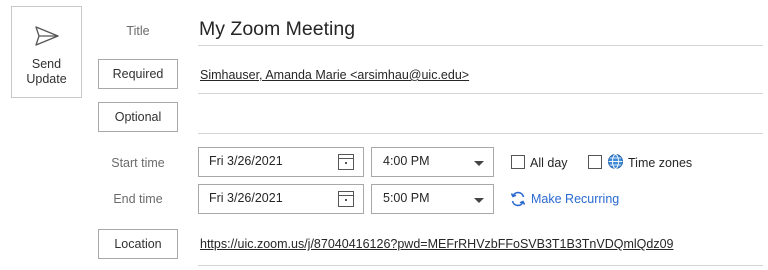 The width and height of the screenshot is (768, 270). What do you see at coordinates (138, 117) in the screenshot?
I see `optional-button: Optional` at bounding box center [138, 117].